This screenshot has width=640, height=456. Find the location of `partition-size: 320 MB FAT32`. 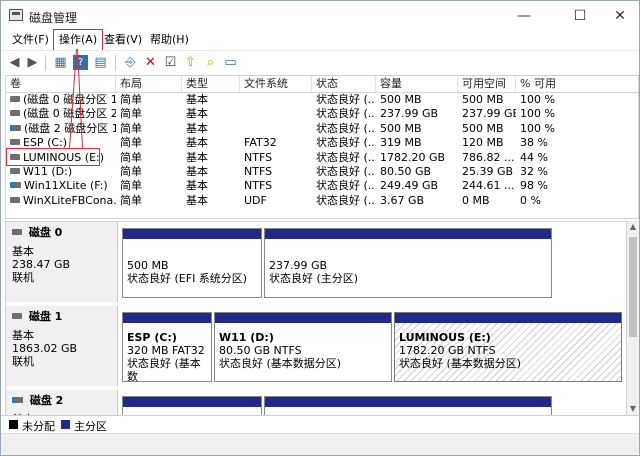

partition-size: 320 MB FAT32 is located at coordinates (166, 350).